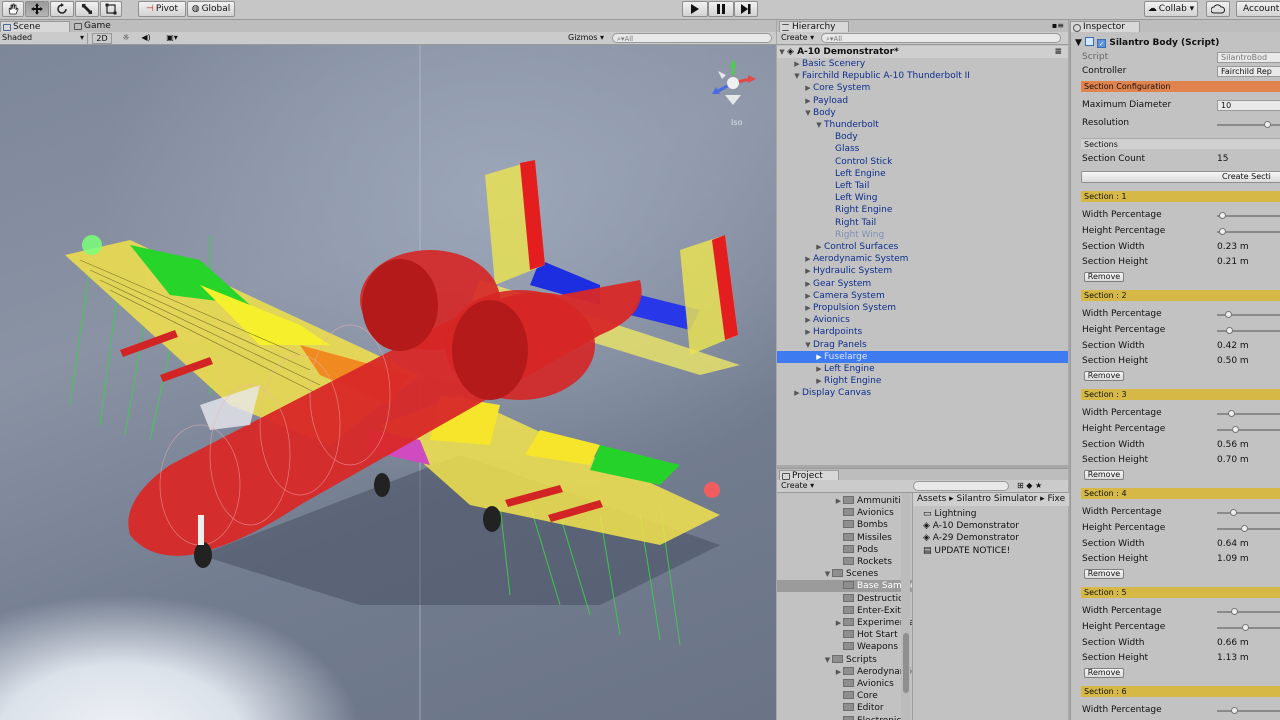 This screenshot has height=720, width=1280. I want to click on hierarchy-search-input: ⌕▾All, so click(941, 38).